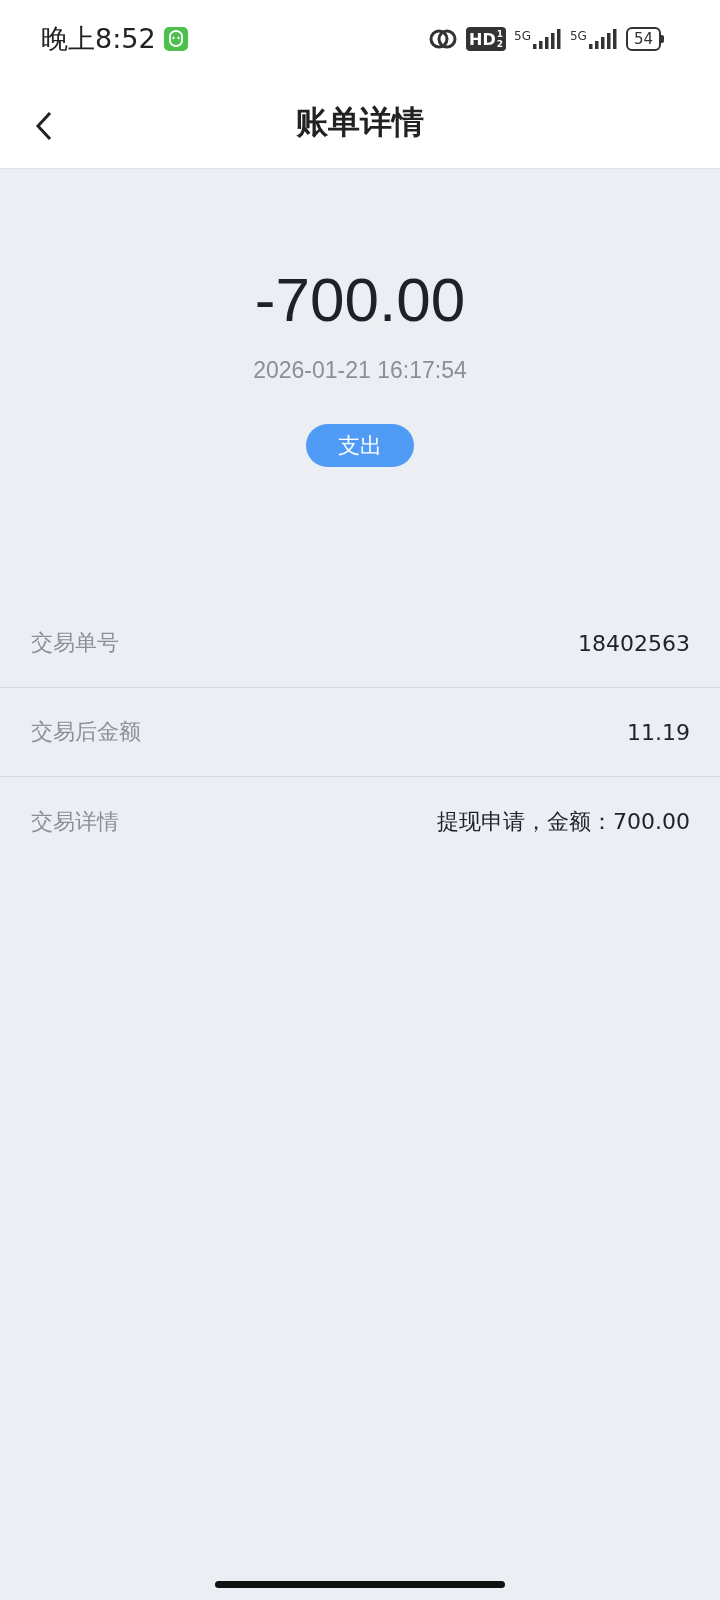 This screenshot has height=1600, width=720. Describe the element at coordinates (443, 39) in the screenshot. I see `link-icon` at that location.